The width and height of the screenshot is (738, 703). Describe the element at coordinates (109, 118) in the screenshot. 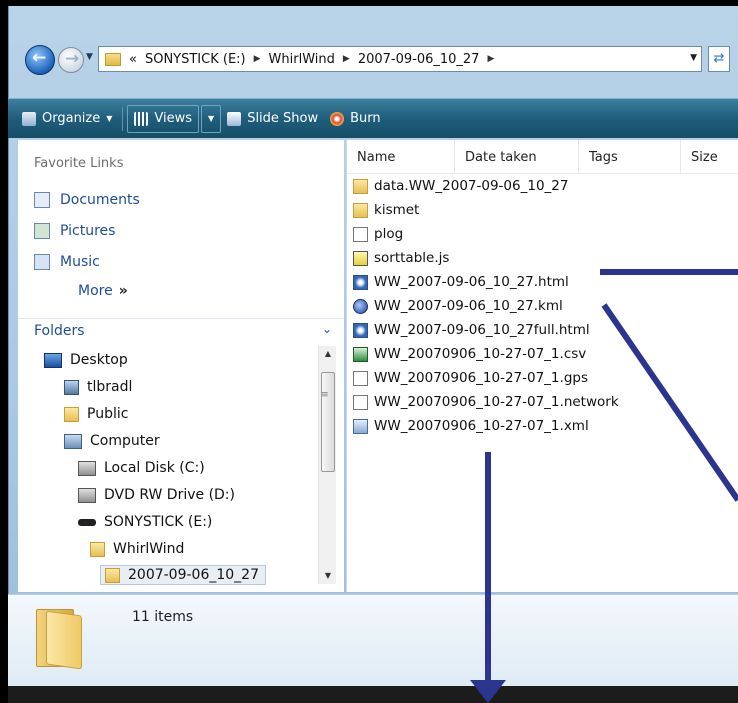

I see `chevron-down-icon: ▼` at that location.